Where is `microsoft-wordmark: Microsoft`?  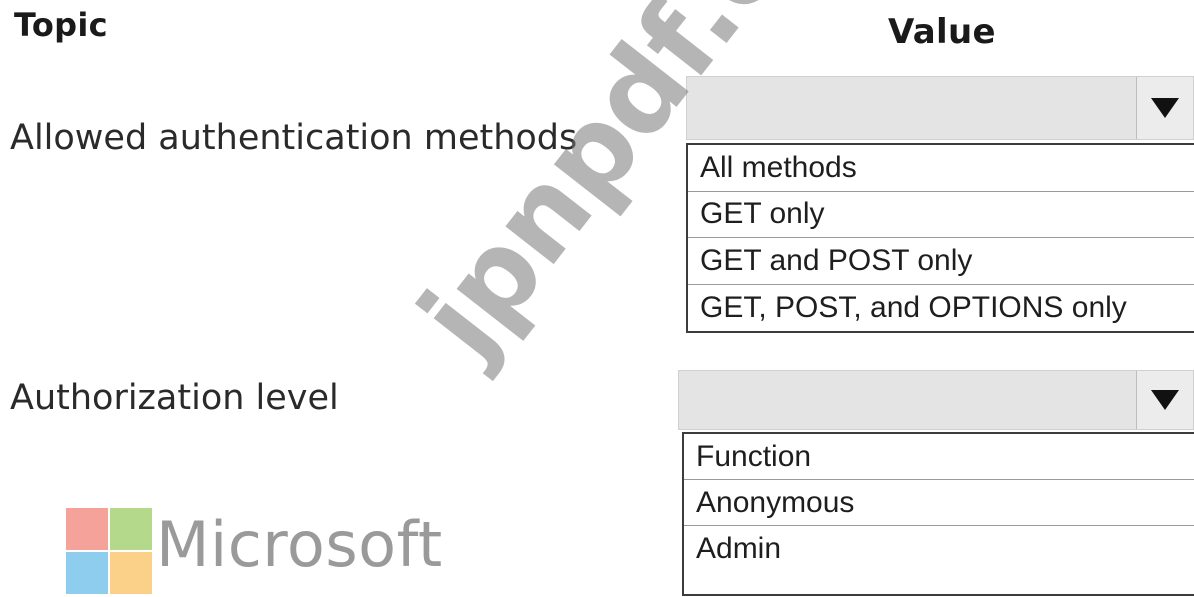 microsoft-wordmark: Microsoft is located at coordinates (299, 544).